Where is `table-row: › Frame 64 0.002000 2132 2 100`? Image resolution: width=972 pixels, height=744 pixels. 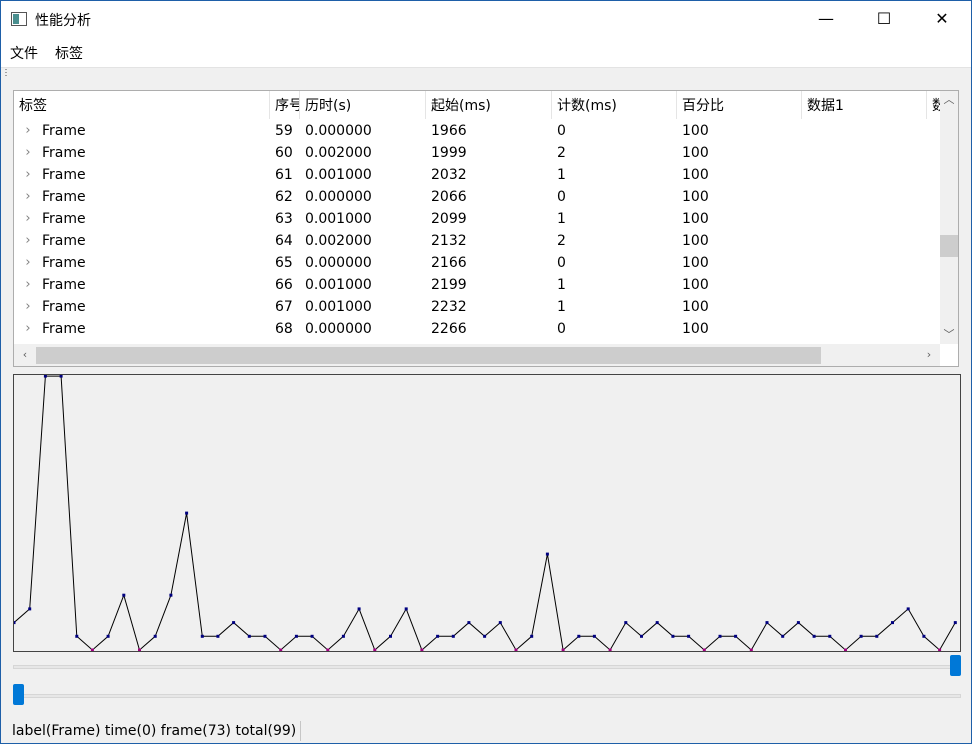 table-row: › Frame 64 0.002000 2132 2 100 is located at coordinates (477, 241).